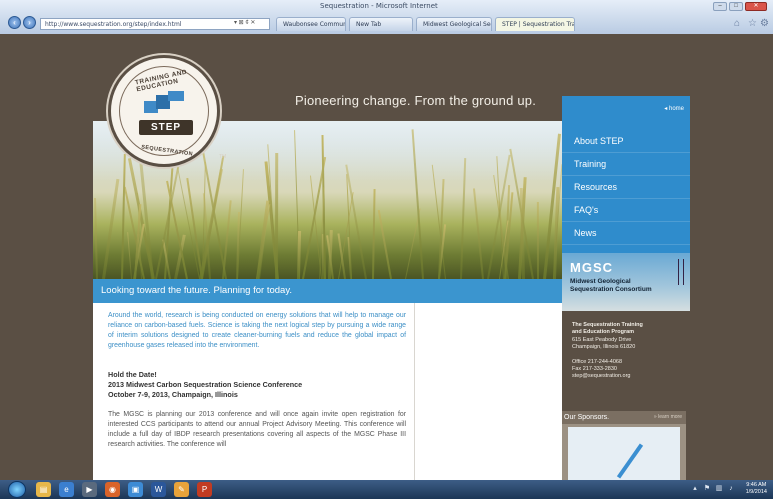 The image size is (773, 499). Describe the element at coordinates (707, 489) in the screenshot. I see `flag-icon: ⚑` at that location.